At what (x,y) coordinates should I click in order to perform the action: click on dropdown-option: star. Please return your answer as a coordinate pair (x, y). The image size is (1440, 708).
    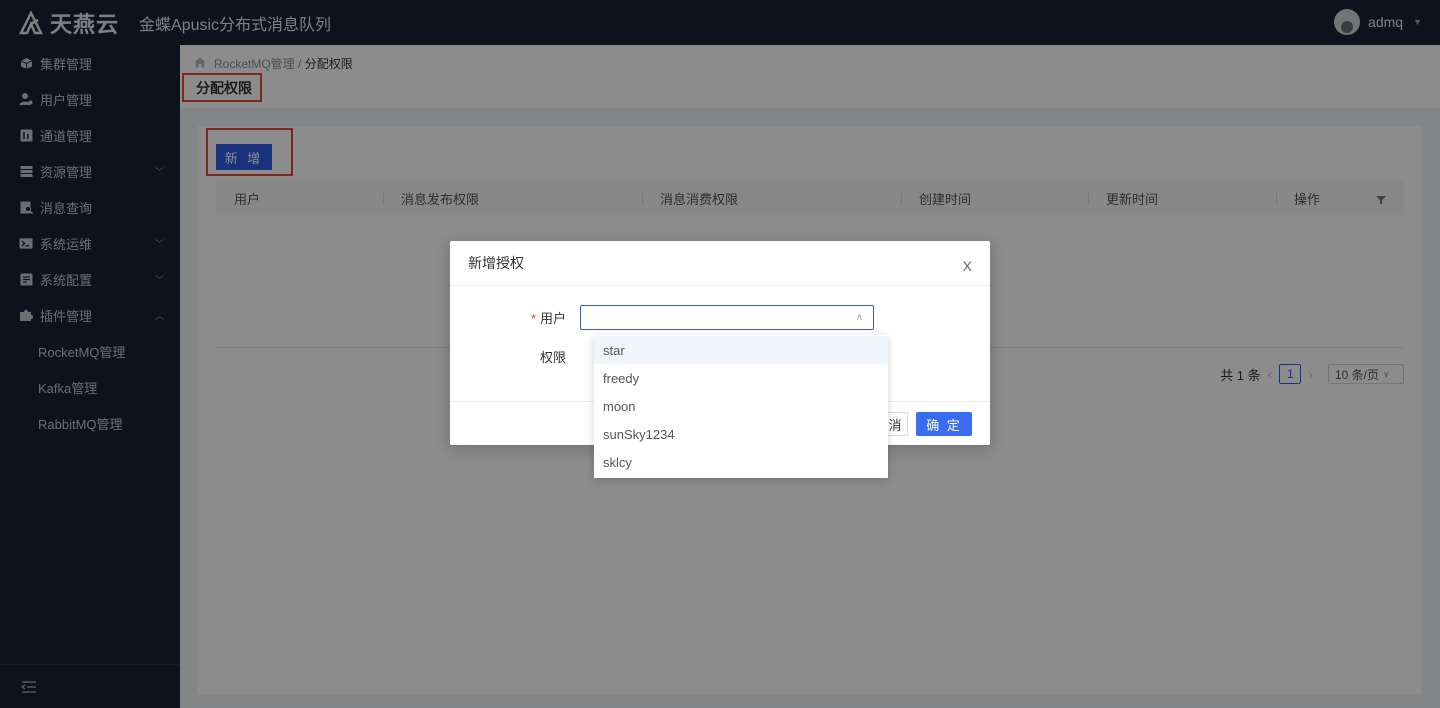
    Looking at the image, I should click on (741, 350).